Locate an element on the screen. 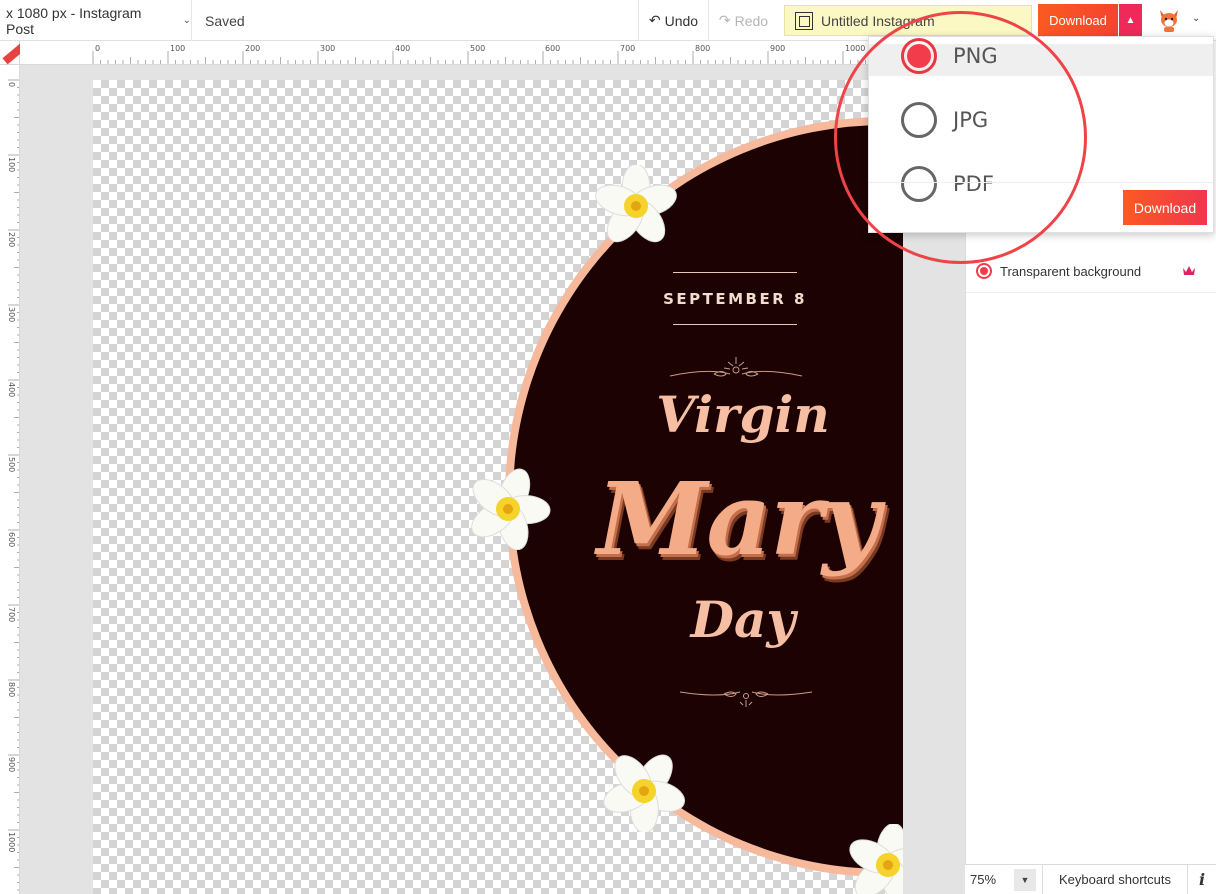 Image resolution: width=1216 pixels, height=894 pixels. format-radio-pdf is located at coordinates (919, 184).